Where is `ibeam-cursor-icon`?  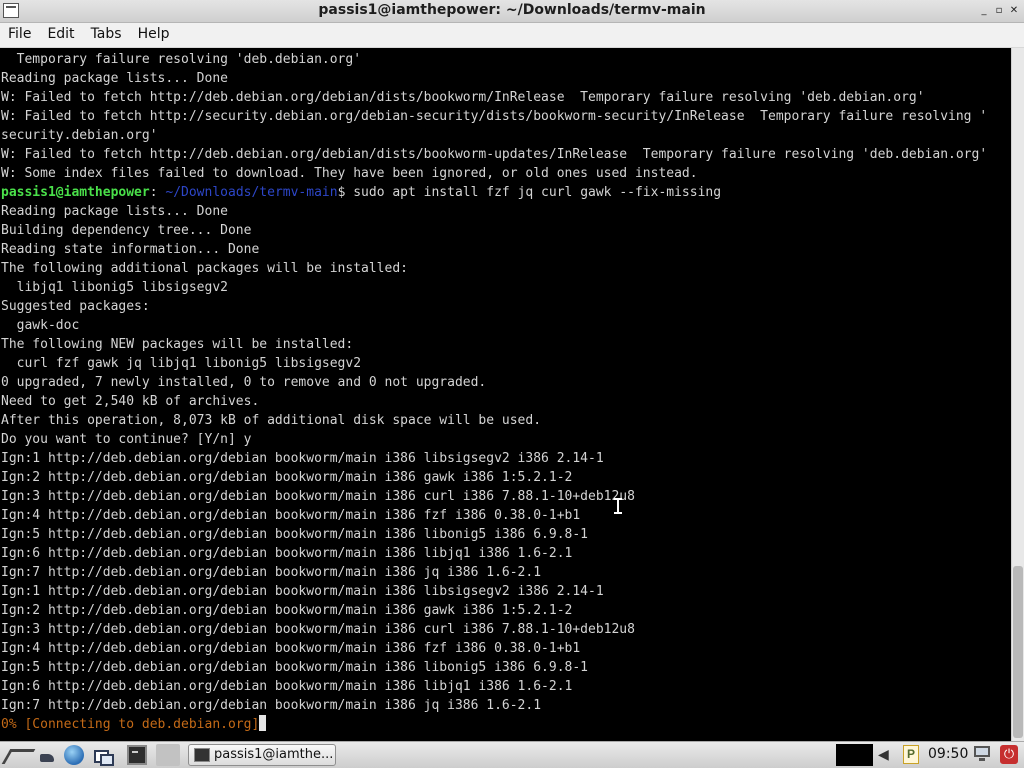 ibeam-cursor-icon is located at coordinates (618, 506).